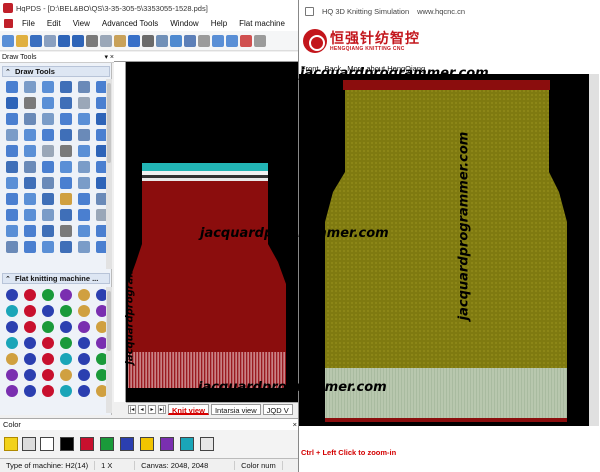 This screenshot has height=472, width=600. I want to click on tab-intarsia-view: Intarsia view, so click(235, 409).